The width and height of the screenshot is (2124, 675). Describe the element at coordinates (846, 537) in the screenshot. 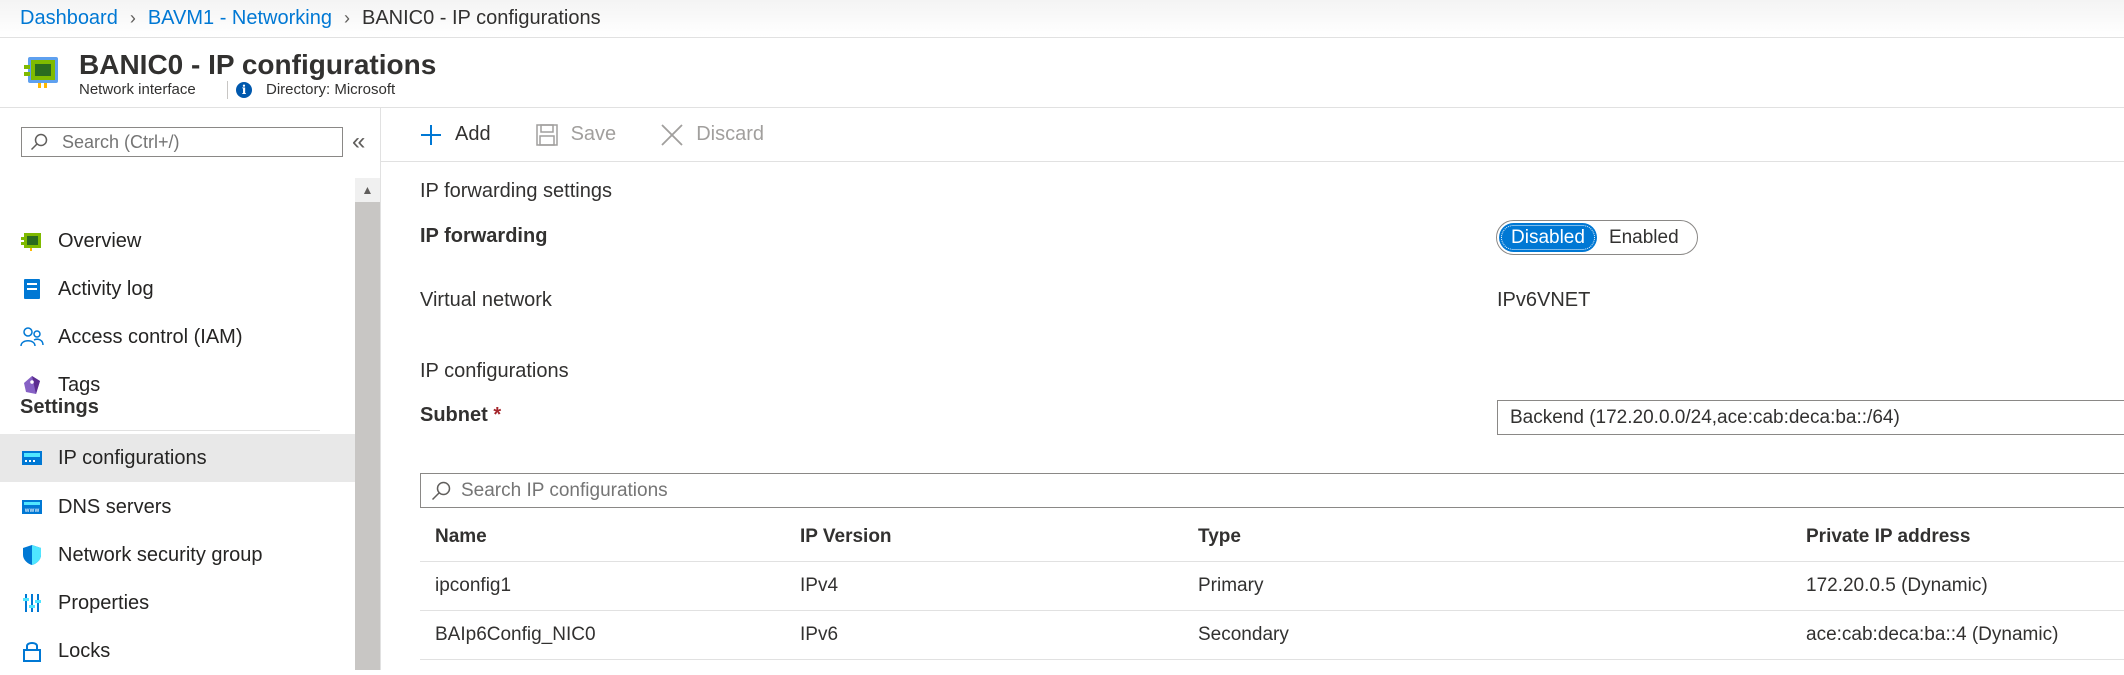

I see `column-header-ip-version: IP Version` at that location.